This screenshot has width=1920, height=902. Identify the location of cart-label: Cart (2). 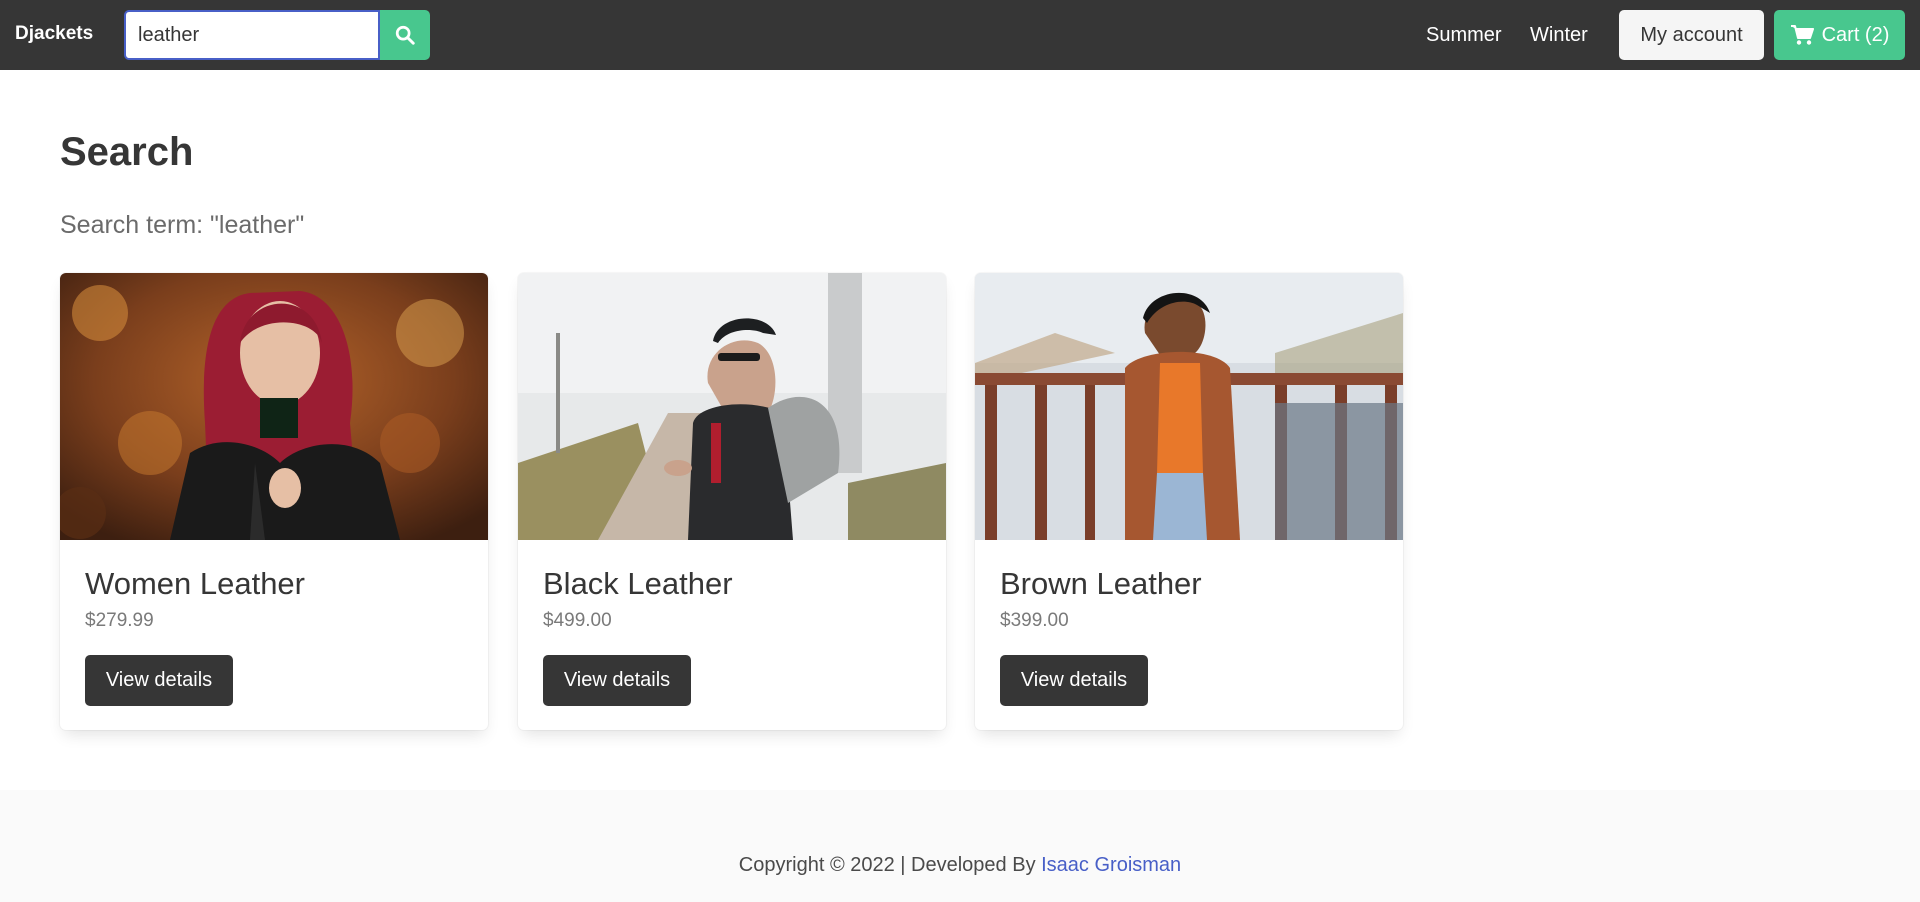
(1855, 34).